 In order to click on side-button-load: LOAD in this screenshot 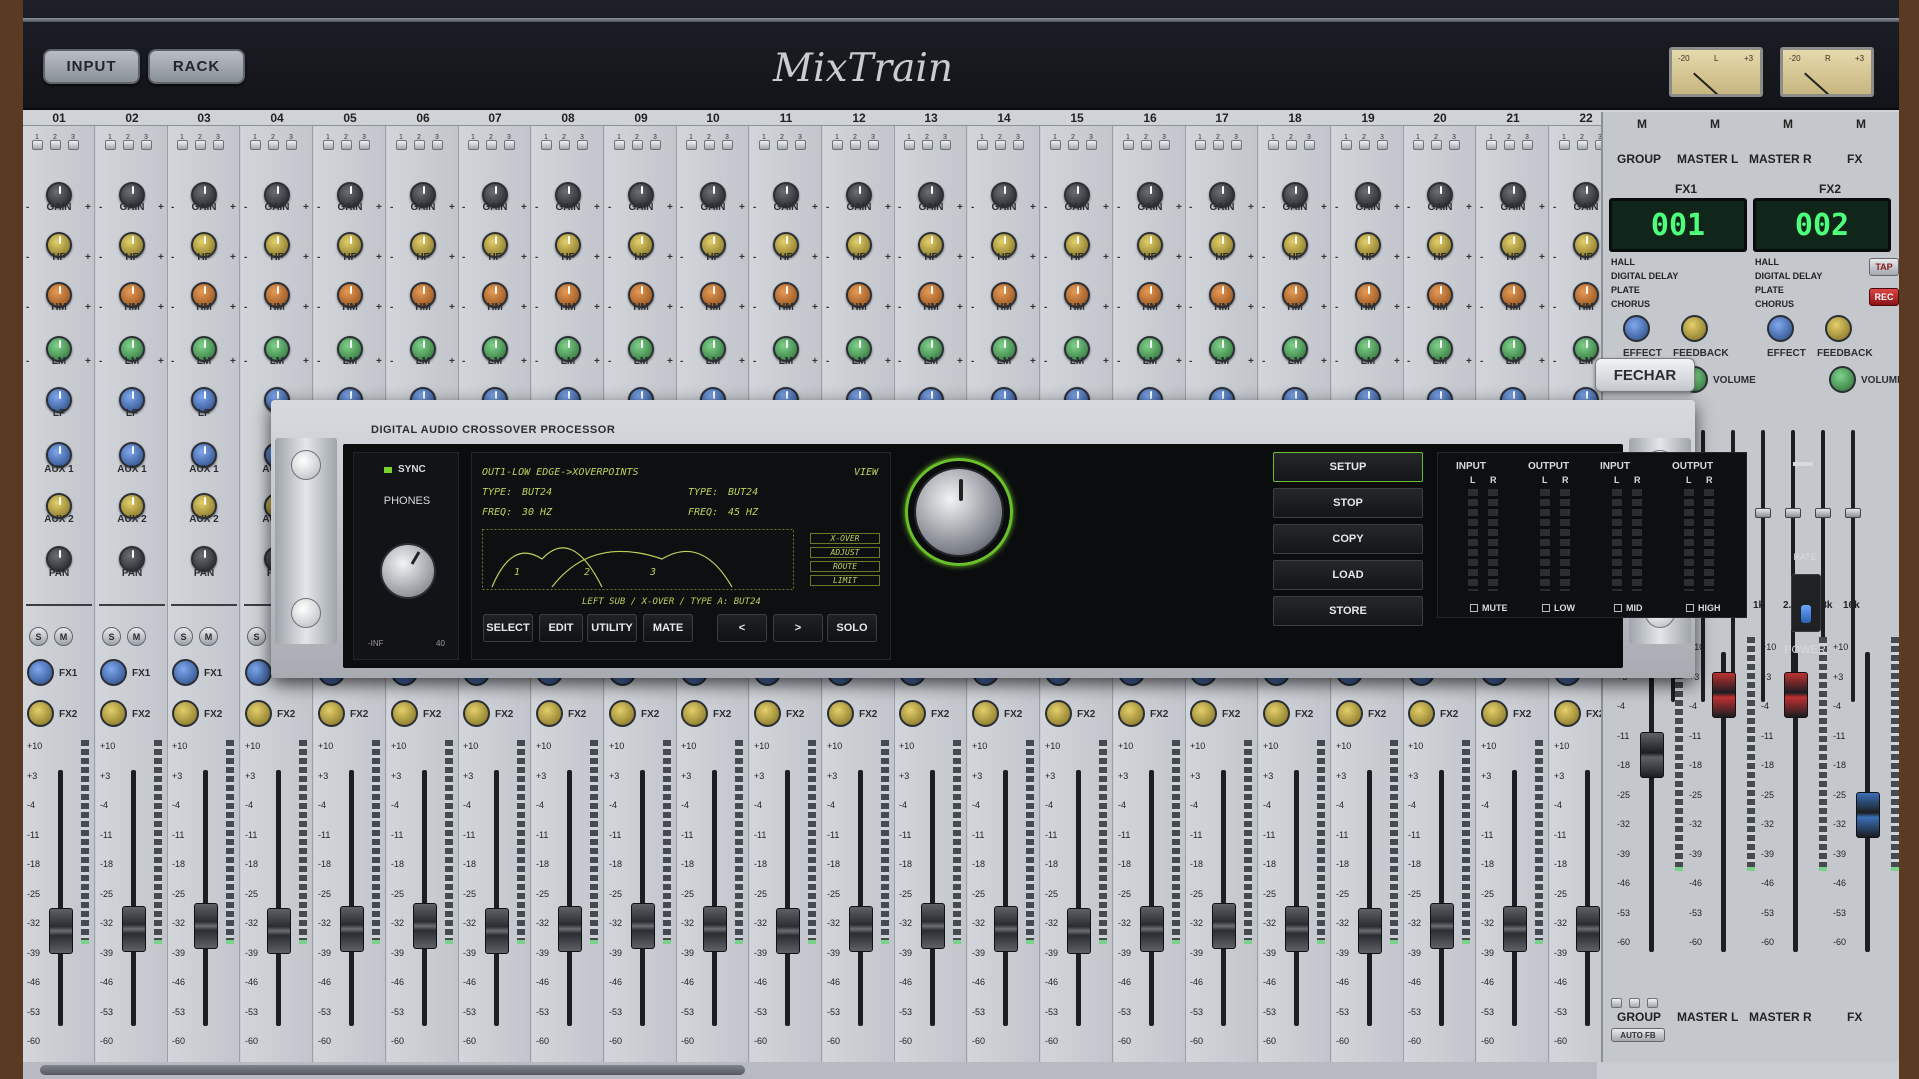, I will do `click(1348, 575)`.